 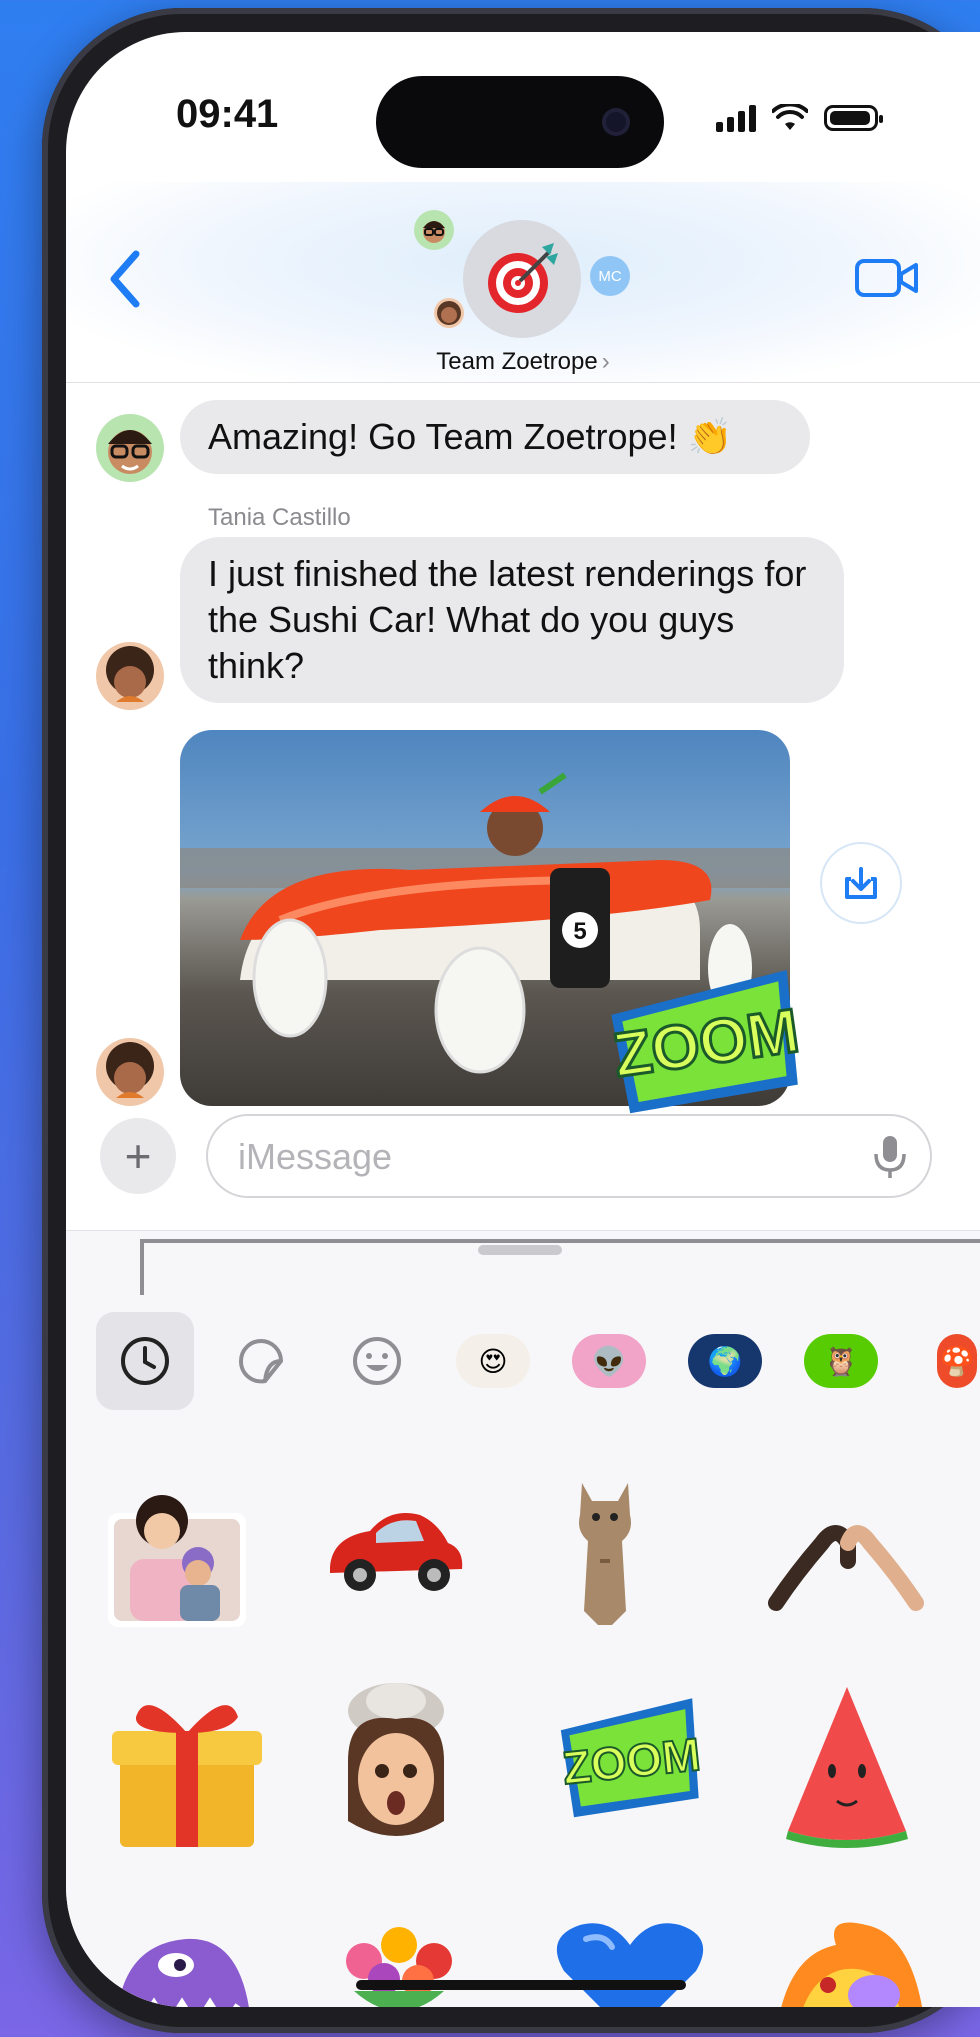 I want to click on zoom-small-sticker: ZOOM, so click(x=631, y=1756).